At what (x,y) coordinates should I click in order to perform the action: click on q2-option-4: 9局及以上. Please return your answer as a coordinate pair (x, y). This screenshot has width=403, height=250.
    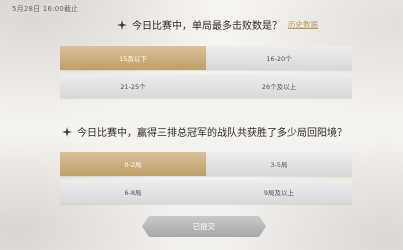
    Looking at the image, I should click on (279, 192).